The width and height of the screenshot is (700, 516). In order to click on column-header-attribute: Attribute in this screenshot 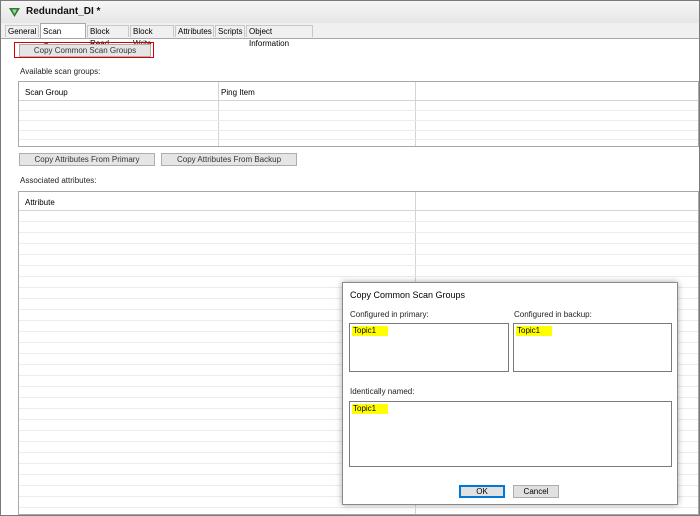, I will do `click(40, 202)`.